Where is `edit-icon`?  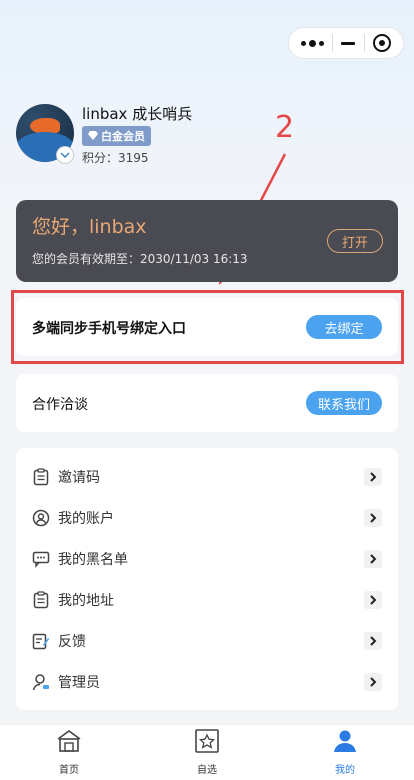
edit-icon is located at coordinates (41, 641).